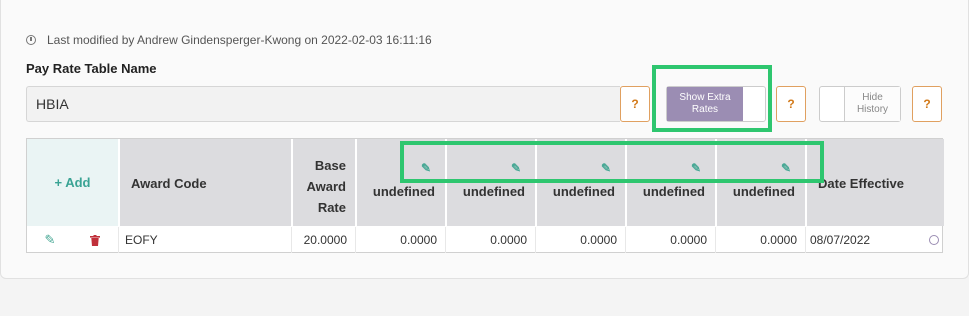 The width and height of the screenshot is (969, 316). Describe the element at coordinates (324, 182) in the screenshot. I see `header-base-award-rate: Base Award Rate` at that location.